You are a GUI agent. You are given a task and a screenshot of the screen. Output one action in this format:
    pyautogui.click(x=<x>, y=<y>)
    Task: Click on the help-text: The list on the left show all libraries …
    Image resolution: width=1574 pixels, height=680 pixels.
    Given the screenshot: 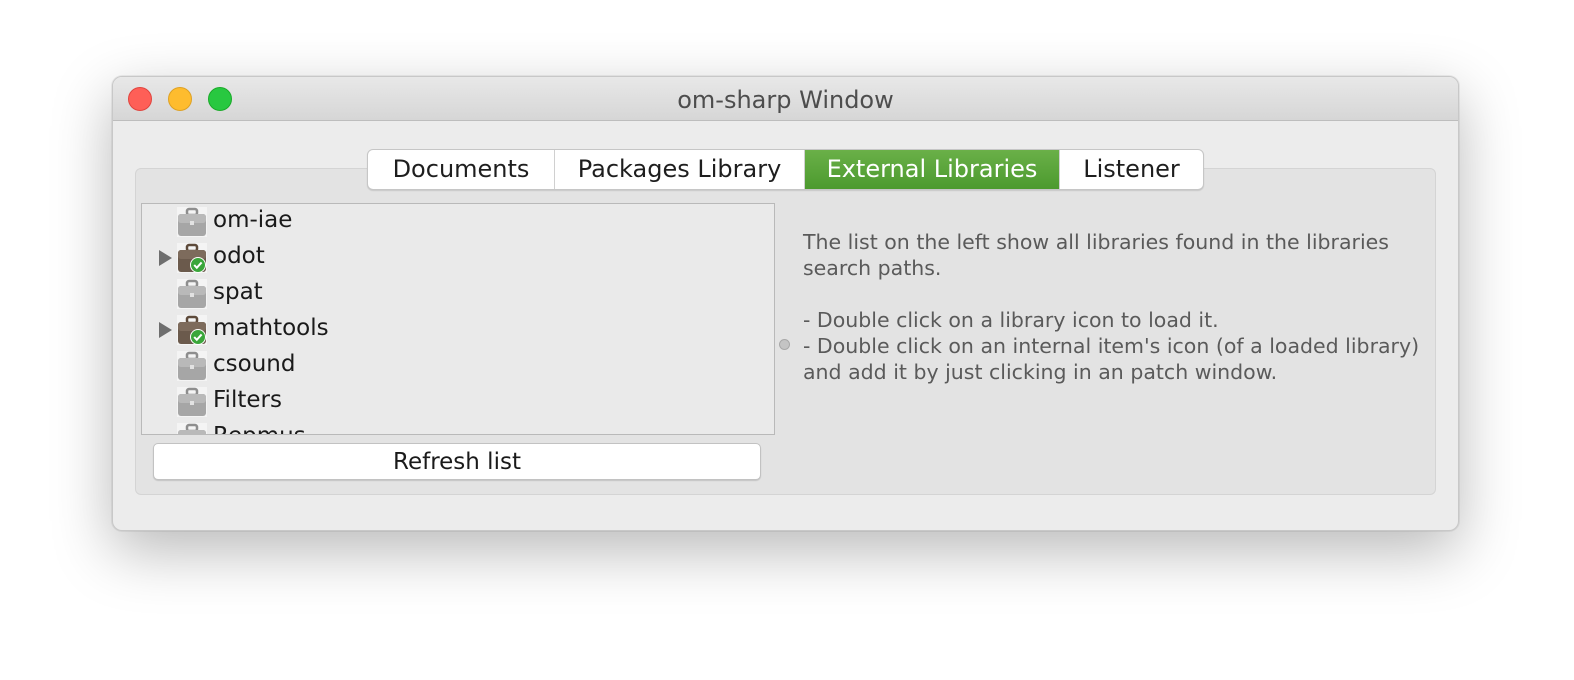 What is the action you would take?
    pyautogui.click(x=1118, y=307)
    